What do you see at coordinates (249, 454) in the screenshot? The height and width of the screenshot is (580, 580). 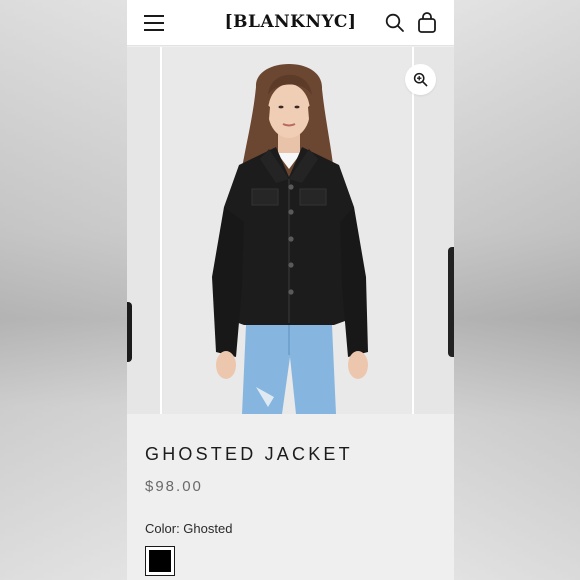 I see `product-title: GHOSTED JACKET` at bounding box center [249, 454].